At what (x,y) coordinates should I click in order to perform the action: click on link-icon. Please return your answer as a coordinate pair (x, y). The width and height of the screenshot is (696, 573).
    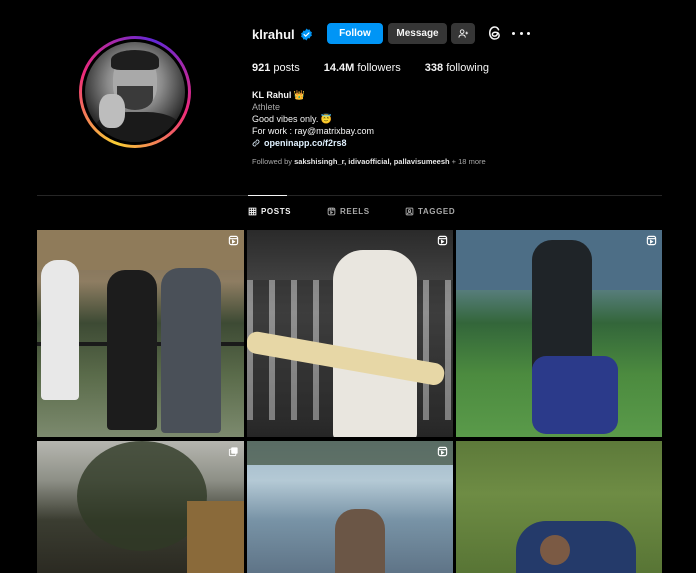
    Looking at the image, I should click on (256, 143).